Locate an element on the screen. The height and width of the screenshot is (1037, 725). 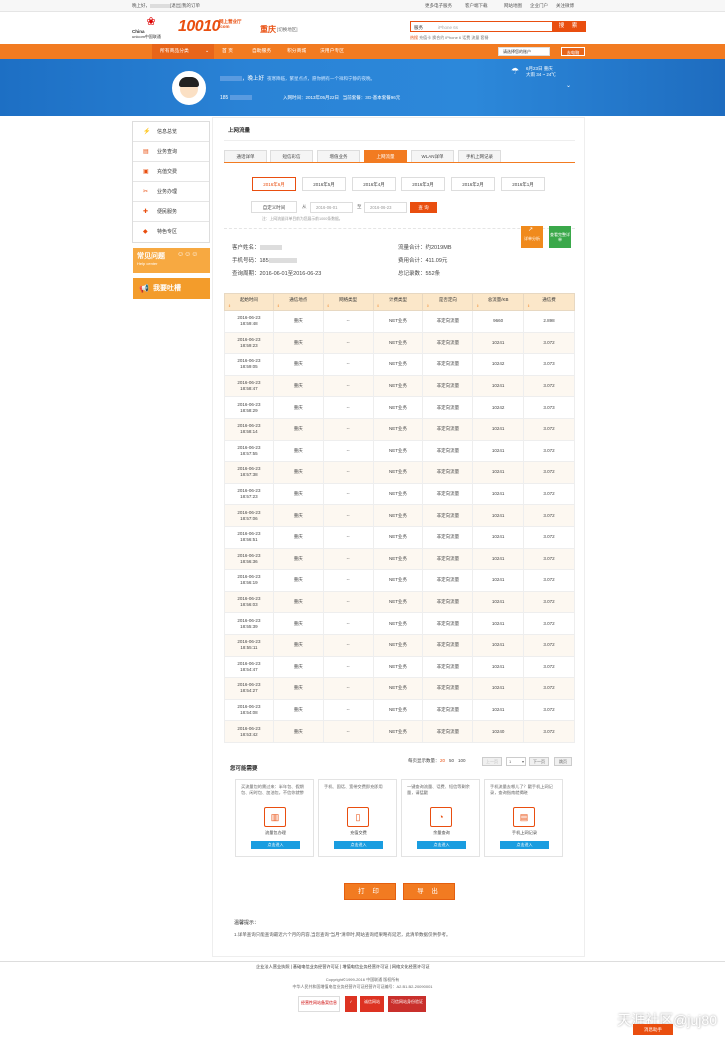
month-2016-03: 2016年3月 is located at coordinates (423, 184).